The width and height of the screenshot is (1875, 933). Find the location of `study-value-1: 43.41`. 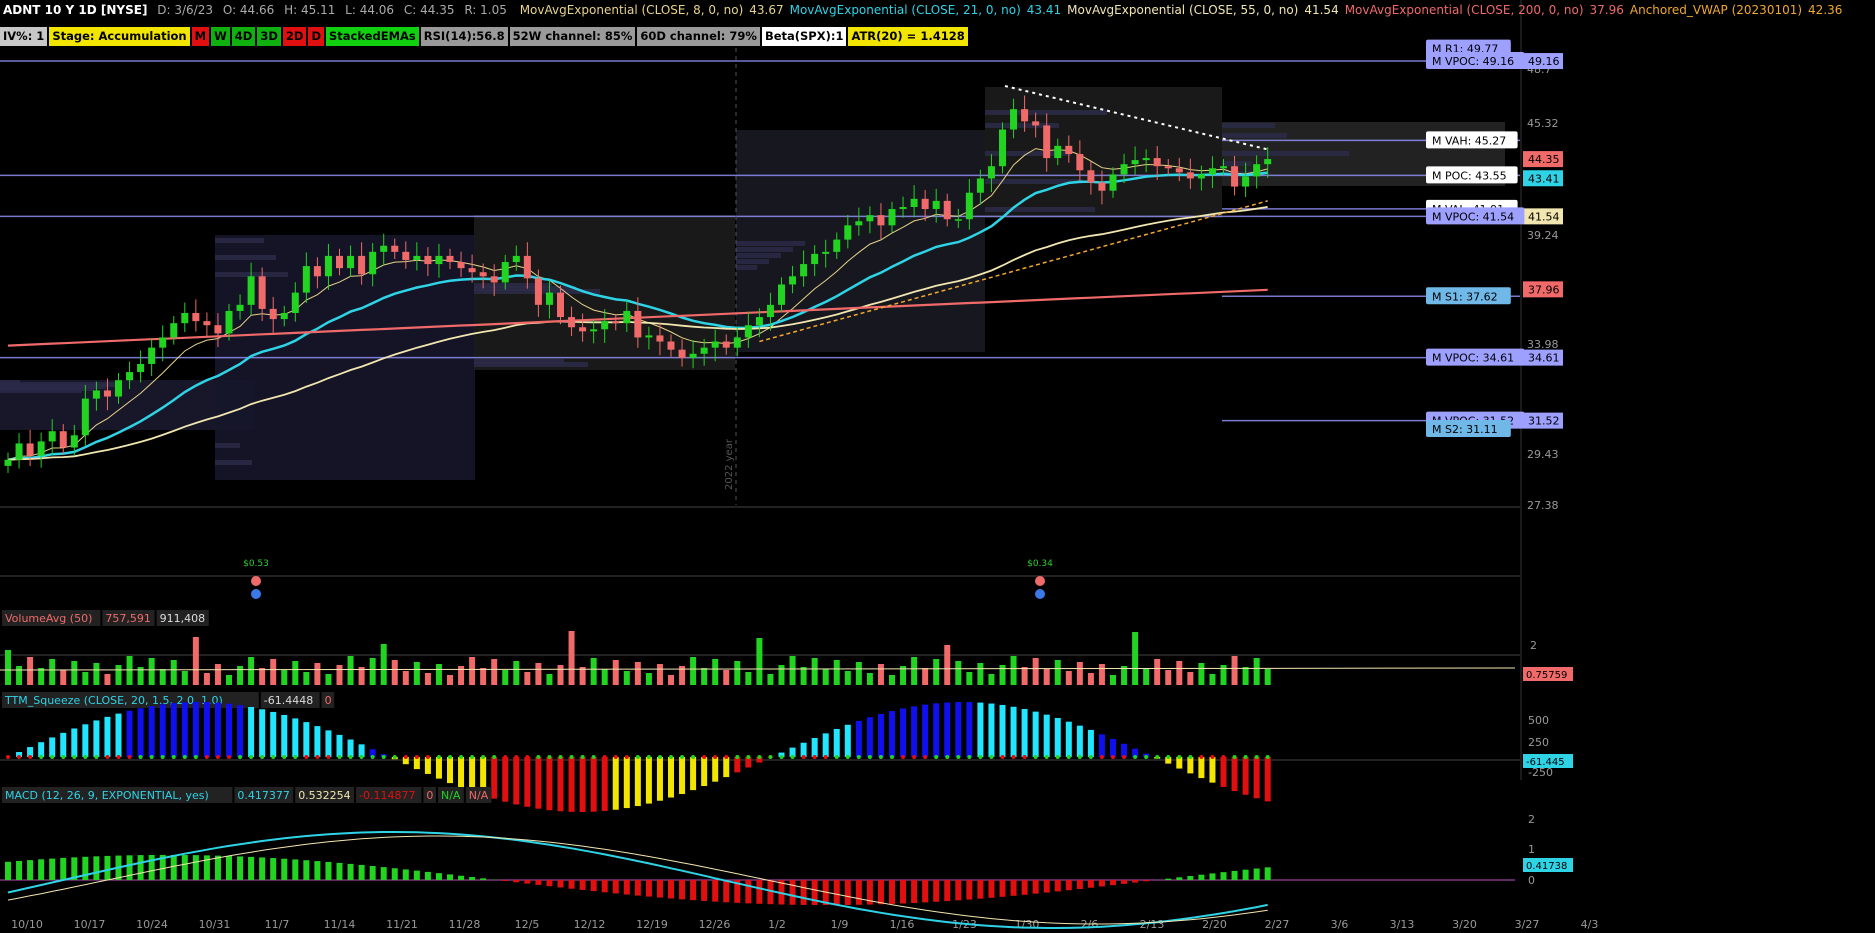

study-value-1: 43.41 is located at coordinates (1044, 10).